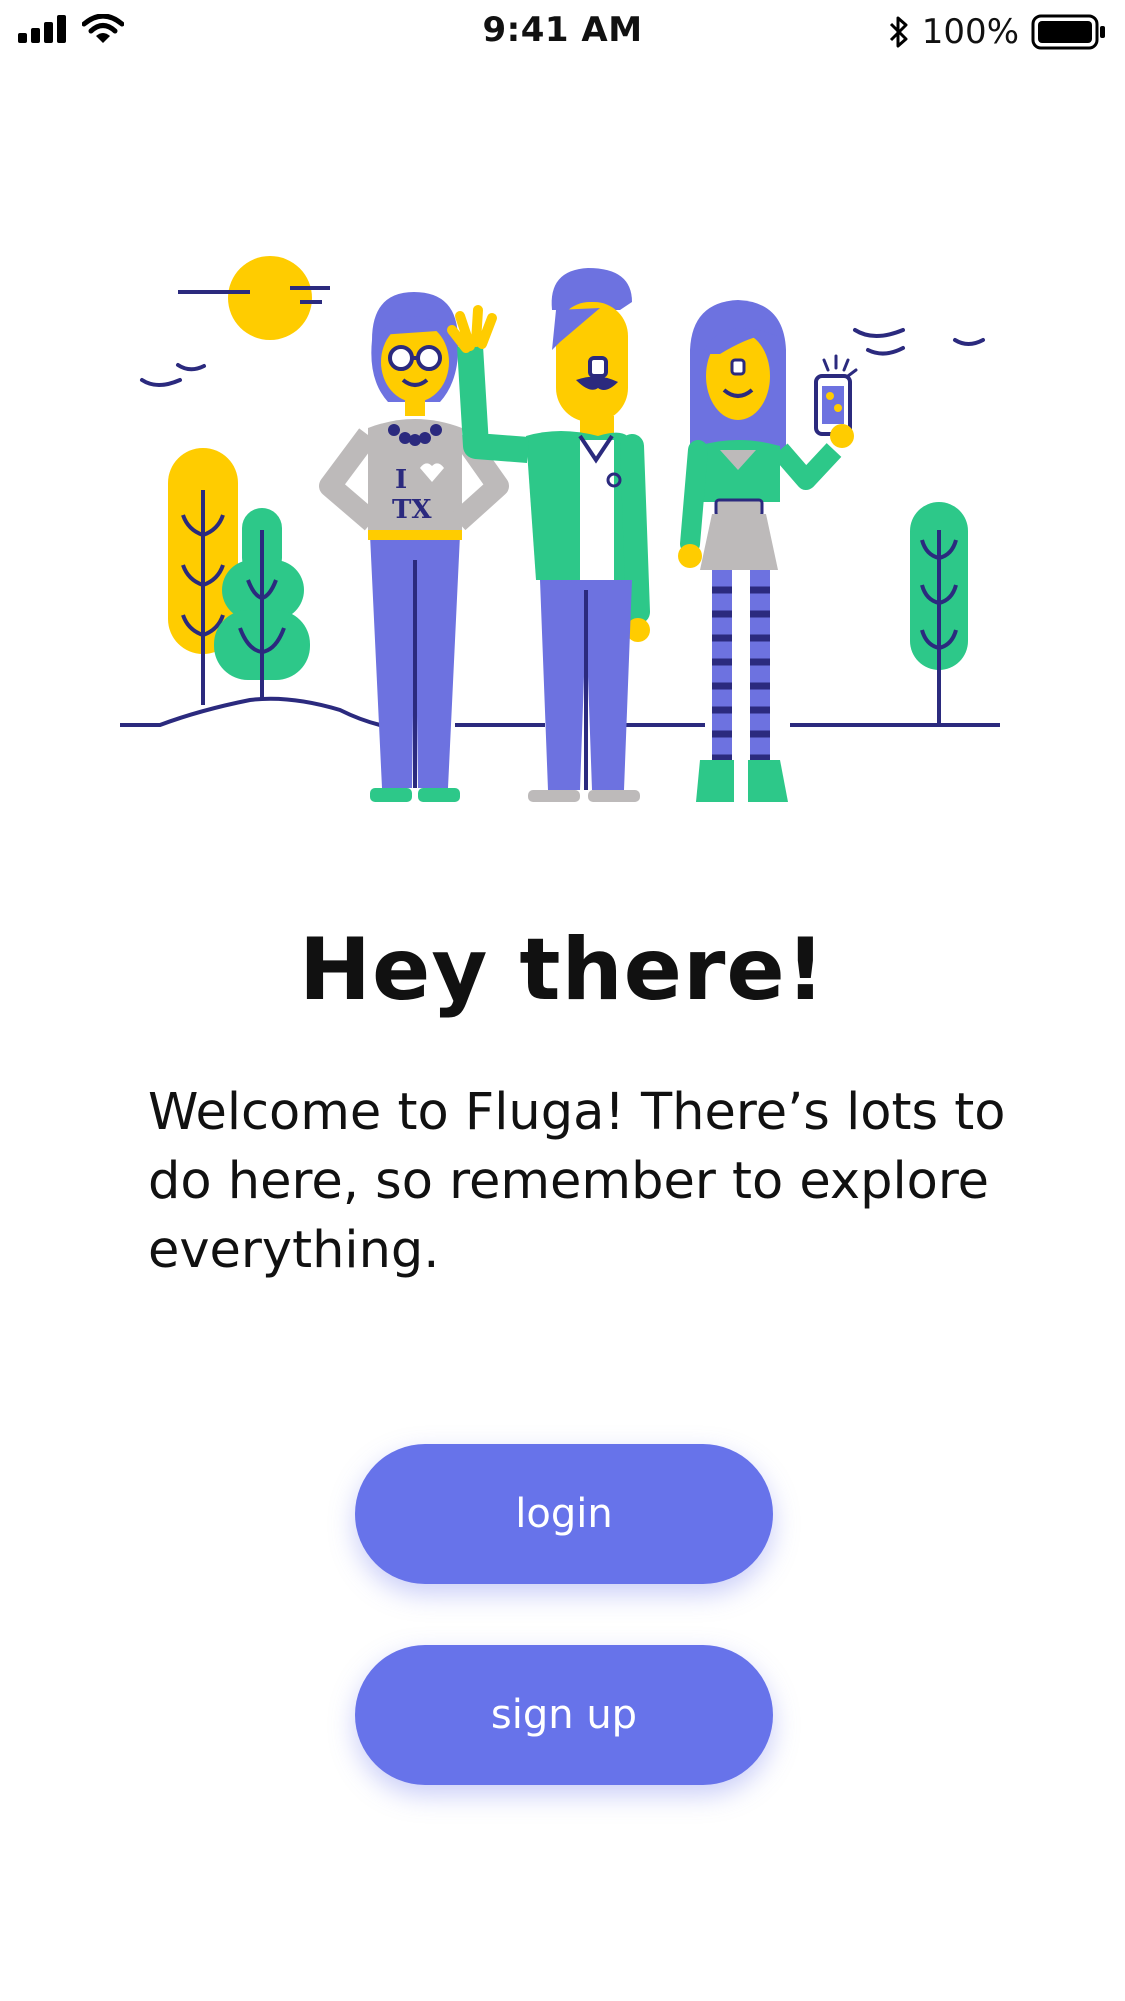  I want to click on battery-icon, so click(1068, 32).